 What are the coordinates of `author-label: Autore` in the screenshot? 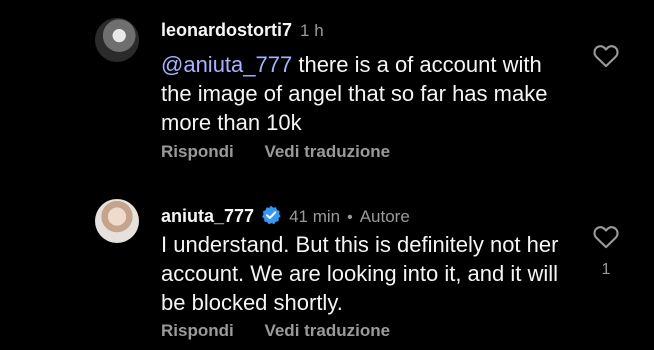 It's located at (384, 216).